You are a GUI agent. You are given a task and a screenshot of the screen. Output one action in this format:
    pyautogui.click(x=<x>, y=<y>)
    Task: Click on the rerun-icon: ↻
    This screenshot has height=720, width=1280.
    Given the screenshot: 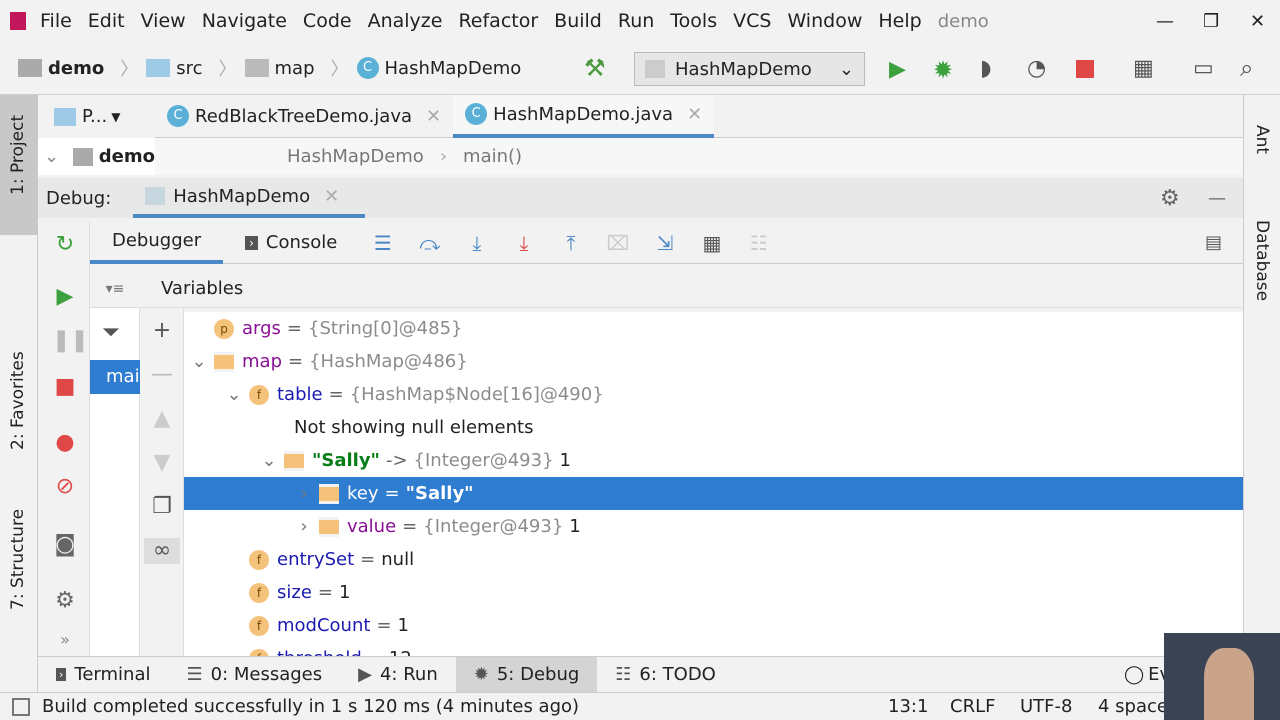 What is the action you would take?
    pyautogui.click(x=65, y=245)
    